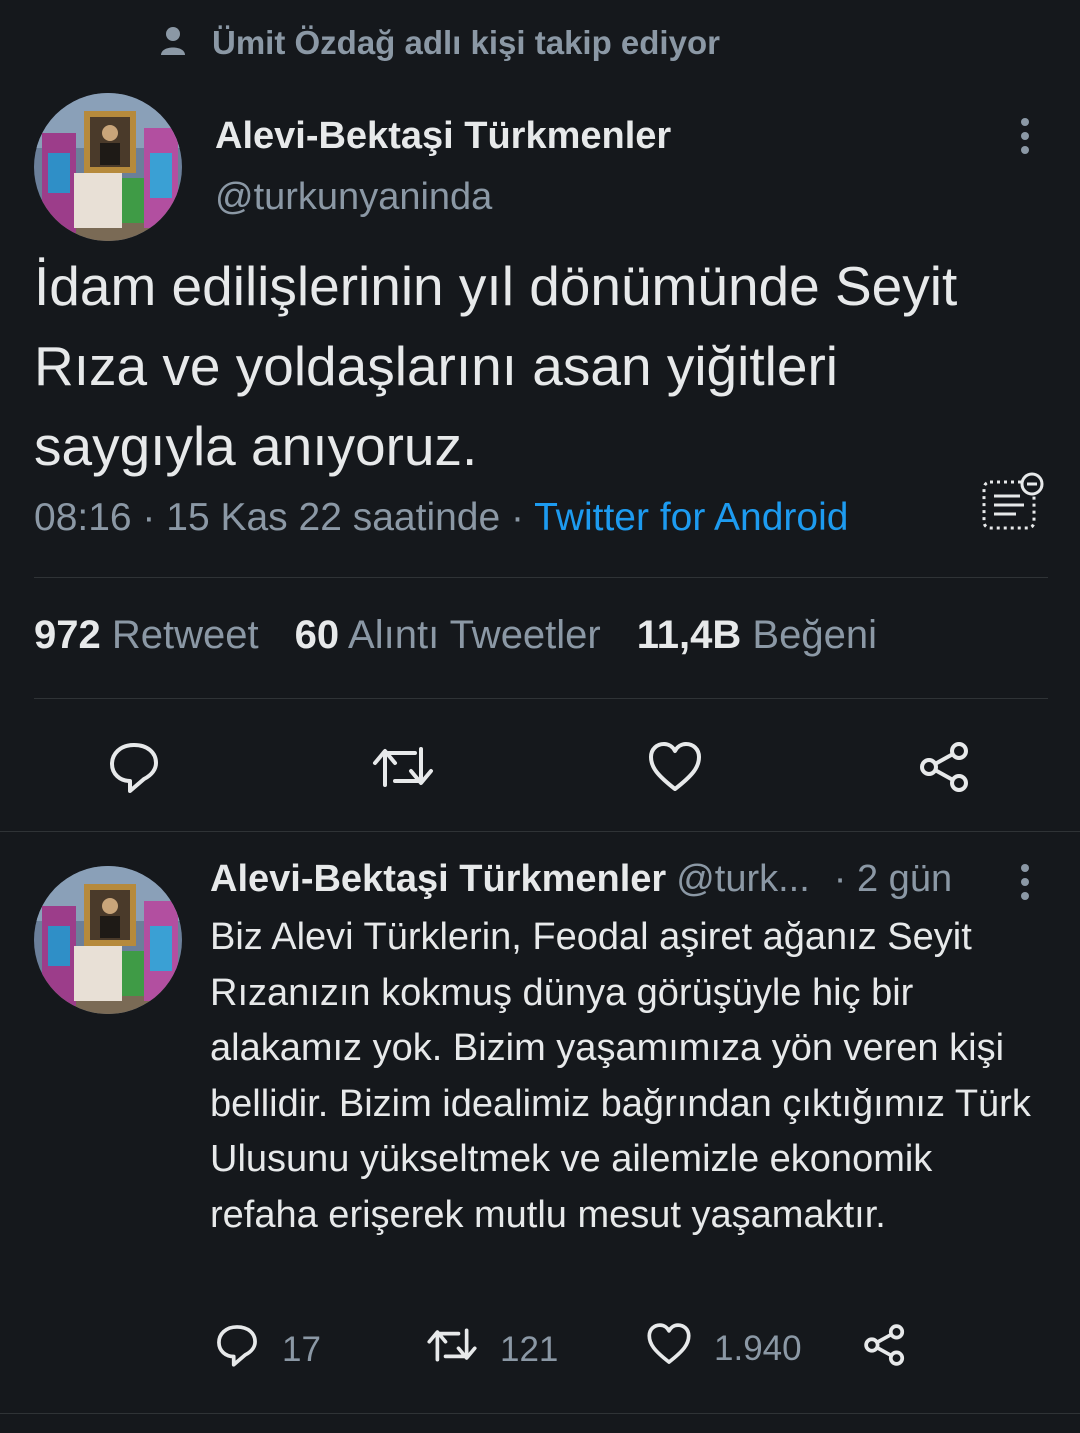 The image size is (1080, 1433). I want to click on reply-retweet-button: 121, so click(492, 1349).